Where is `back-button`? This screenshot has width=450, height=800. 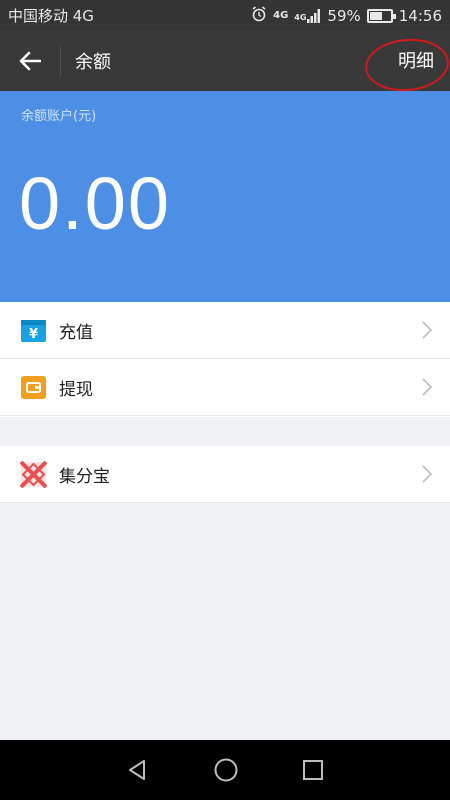
back-button is located at coordinates (30, 61).